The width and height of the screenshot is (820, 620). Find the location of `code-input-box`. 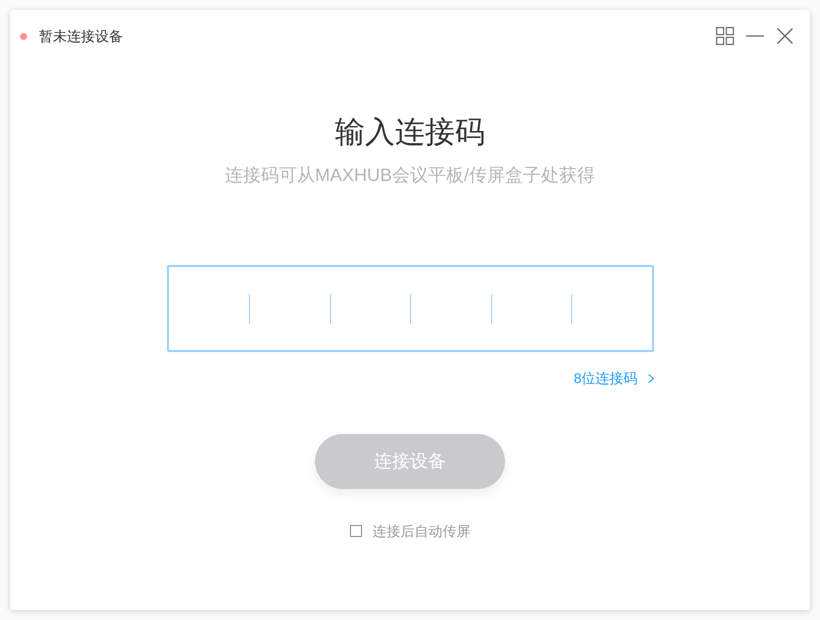

code-input-box is located at coordinates (410, 308).